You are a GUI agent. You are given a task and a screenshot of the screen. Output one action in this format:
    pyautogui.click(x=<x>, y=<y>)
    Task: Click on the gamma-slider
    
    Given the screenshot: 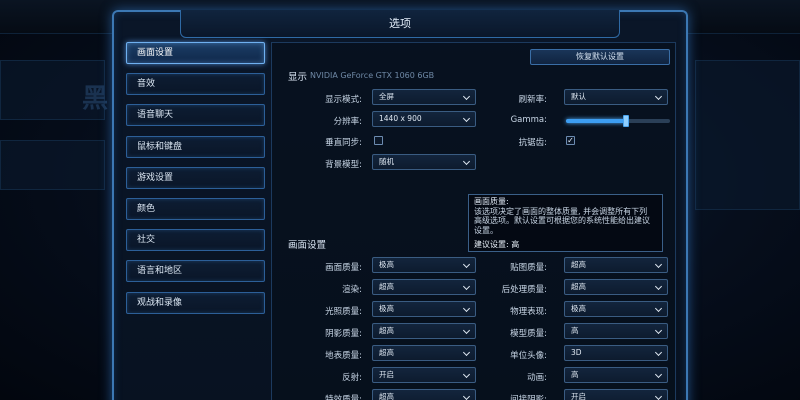 What is the action you would take?
    pyautogui.click(x=618, y=121)
    